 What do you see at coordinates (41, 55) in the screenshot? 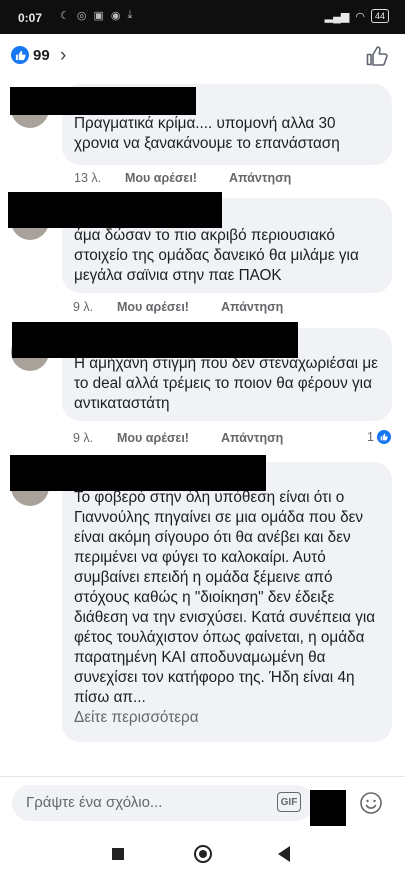
I see `reaction-count: 99` at bounding box center [41, 55].